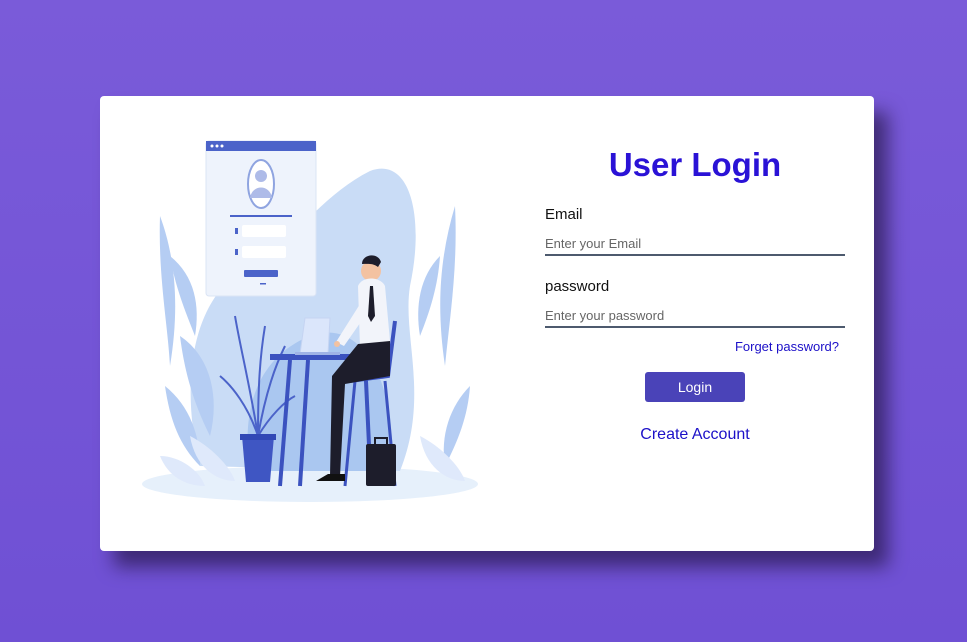 The width and height of the screenshot is (967, 642). Describe the element at coordinates (695, 435) in the screenshot. I see `create-account-link: Create Account` at that location.